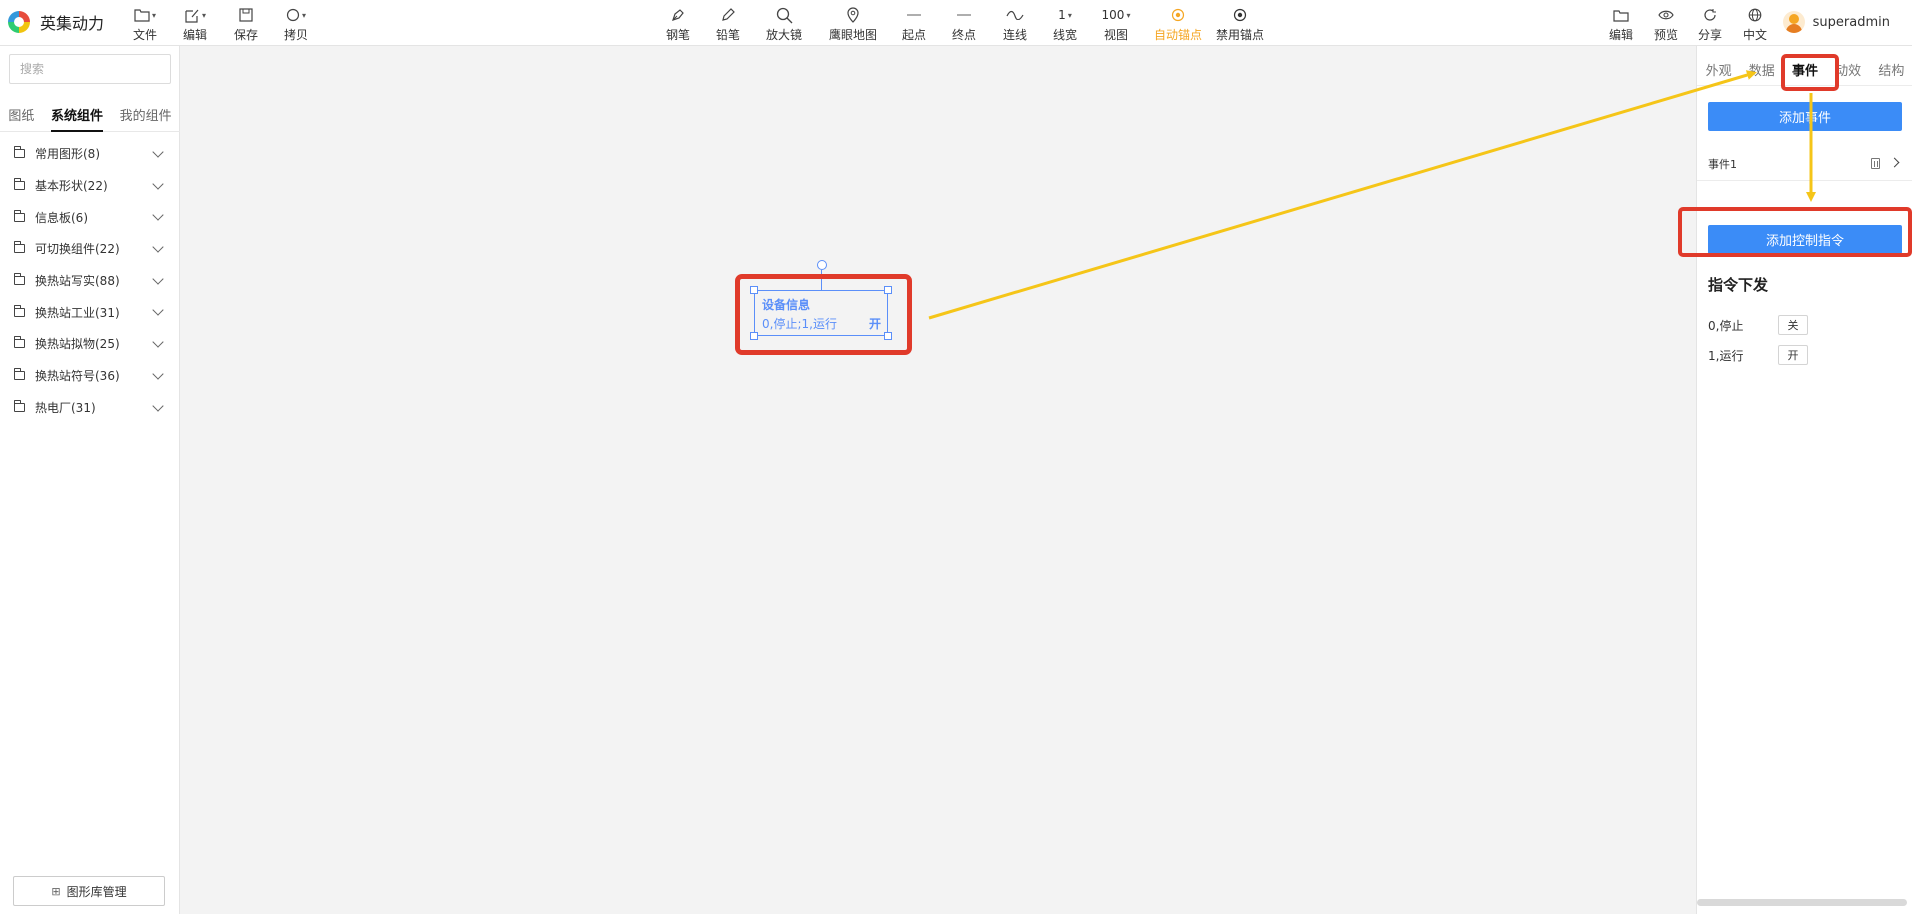  I want to click on line-width-label: 线宽, so click(1064, 35).